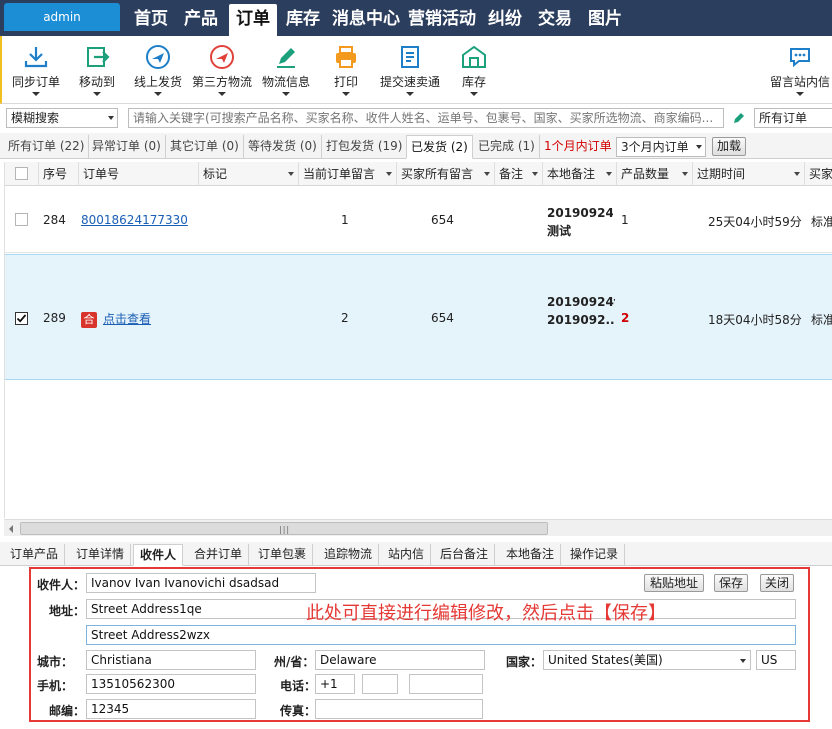 The width and height of the screenshot is (832, 729). What do you see at coordinates (399, 709) in the screenshot?
I see `fax-field` at bounding box center [399, 709].